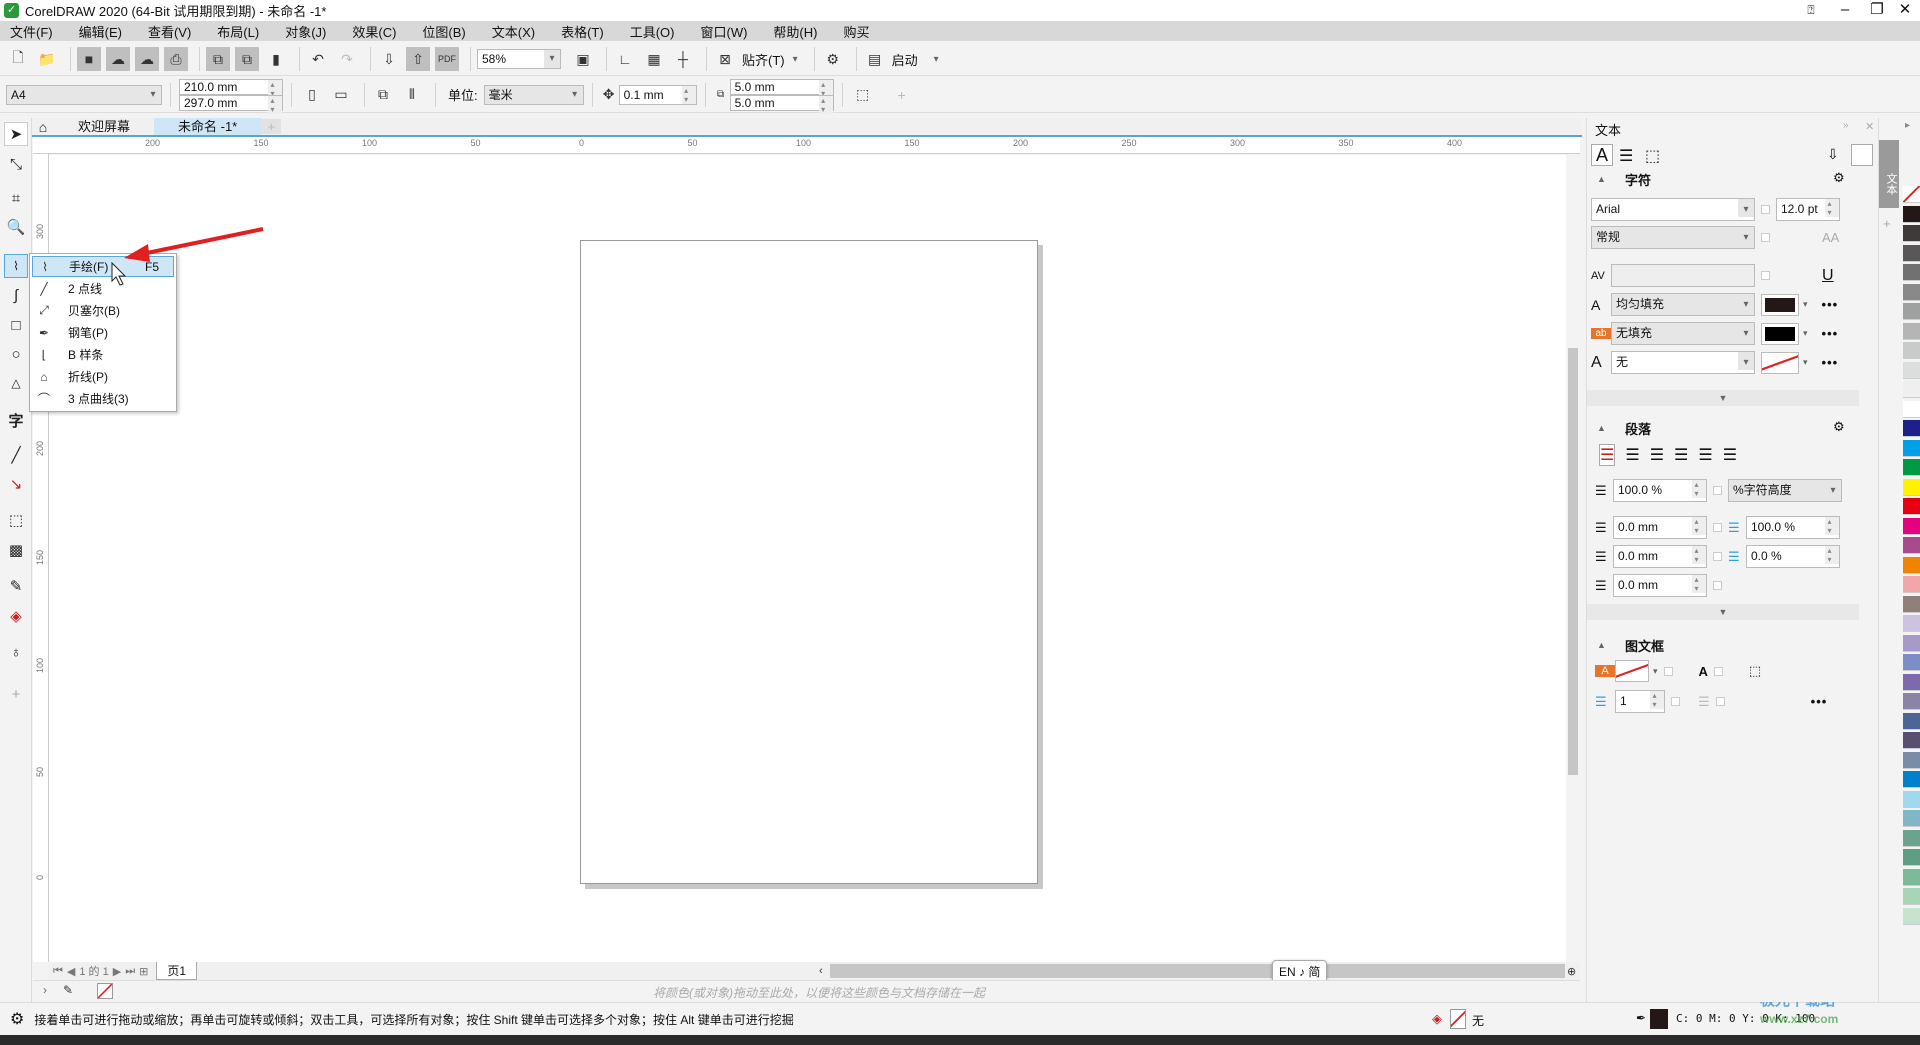  What do you see at coordinates (856, 31) in the screenshot?
I see `menu-buy: 购买` at bounding box center [856, 31].